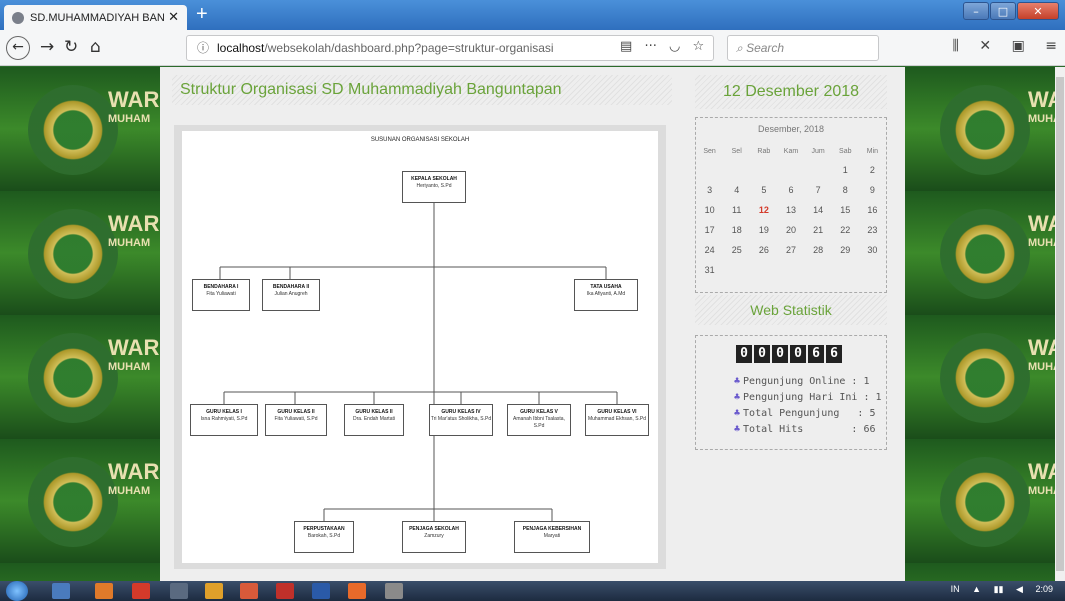 The image size is (1065, 601). I want to click on stat-row: ♣ Total Hits : 66, so click(805, 429).